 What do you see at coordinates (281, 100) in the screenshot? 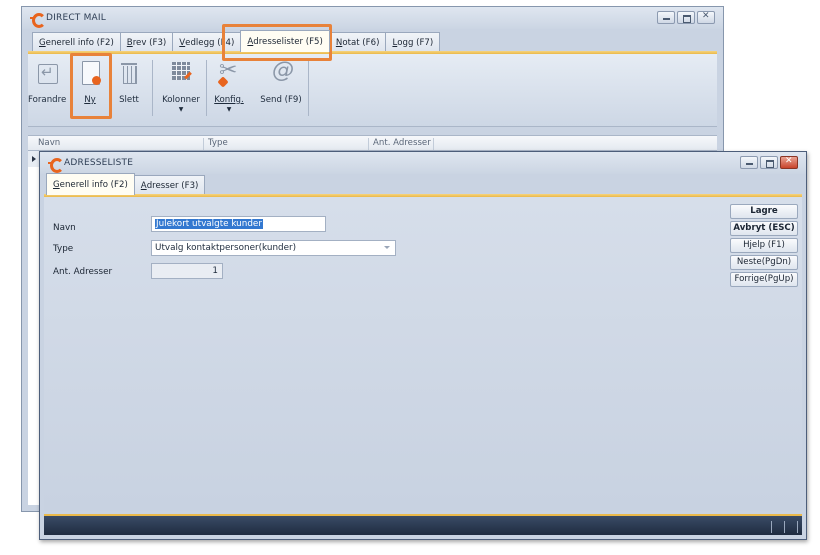
I see `send-label: Send (F9)` at bounding box center [281, 100].